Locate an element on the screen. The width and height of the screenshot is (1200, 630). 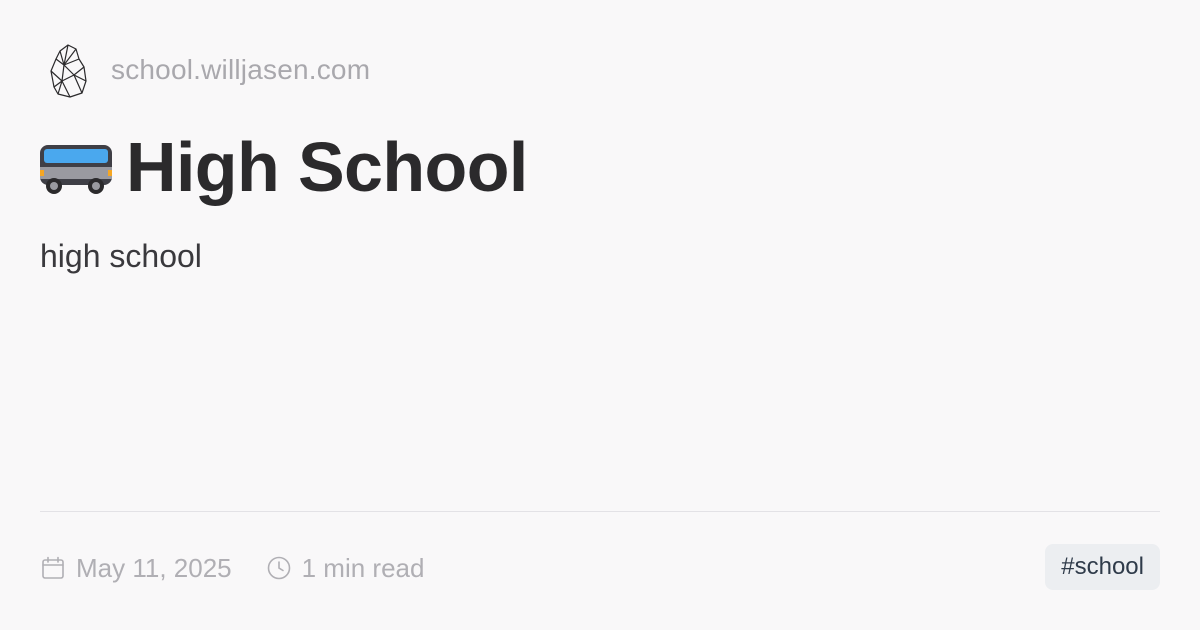
post-date: May 11, 2025 is located at coordinates (136, 568).